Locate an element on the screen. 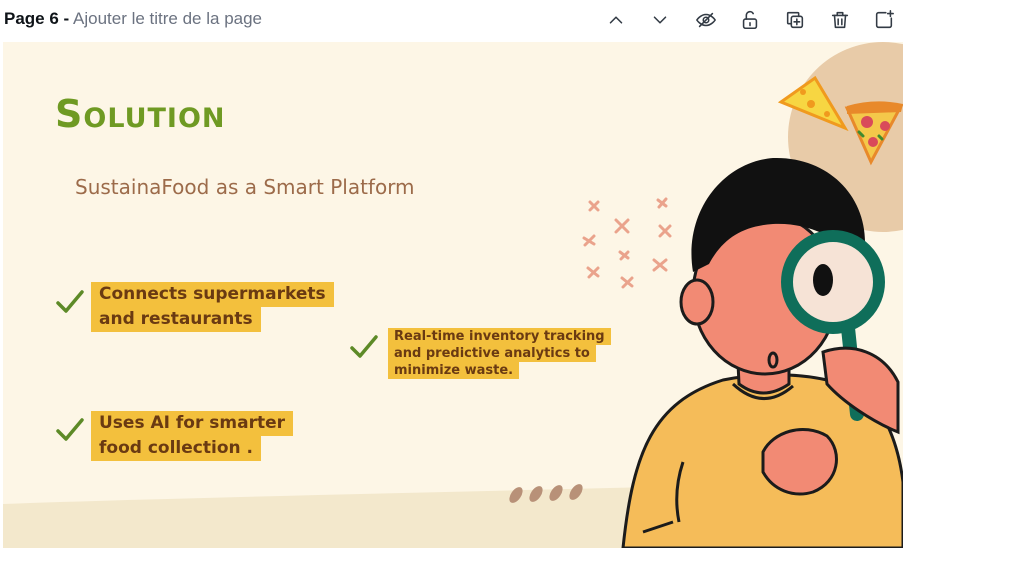 The width and height of the screenshot is (1028, 576). slide-subtitle: SustainaFood as a Smart Platform is located at coordinates (245, 187).